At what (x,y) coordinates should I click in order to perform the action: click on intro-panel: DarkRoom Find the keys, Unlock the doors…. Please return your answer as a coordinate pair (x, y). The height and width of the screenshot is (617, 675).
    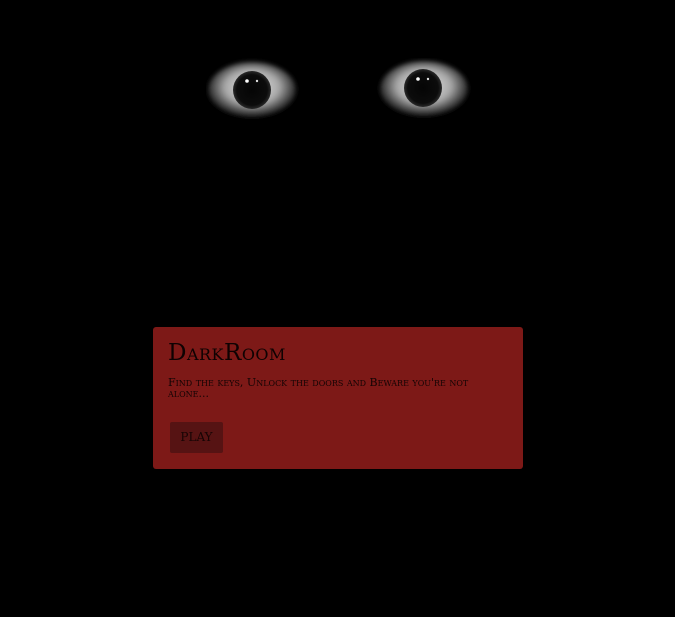
    Looking at the image, I should click on (338, 398).